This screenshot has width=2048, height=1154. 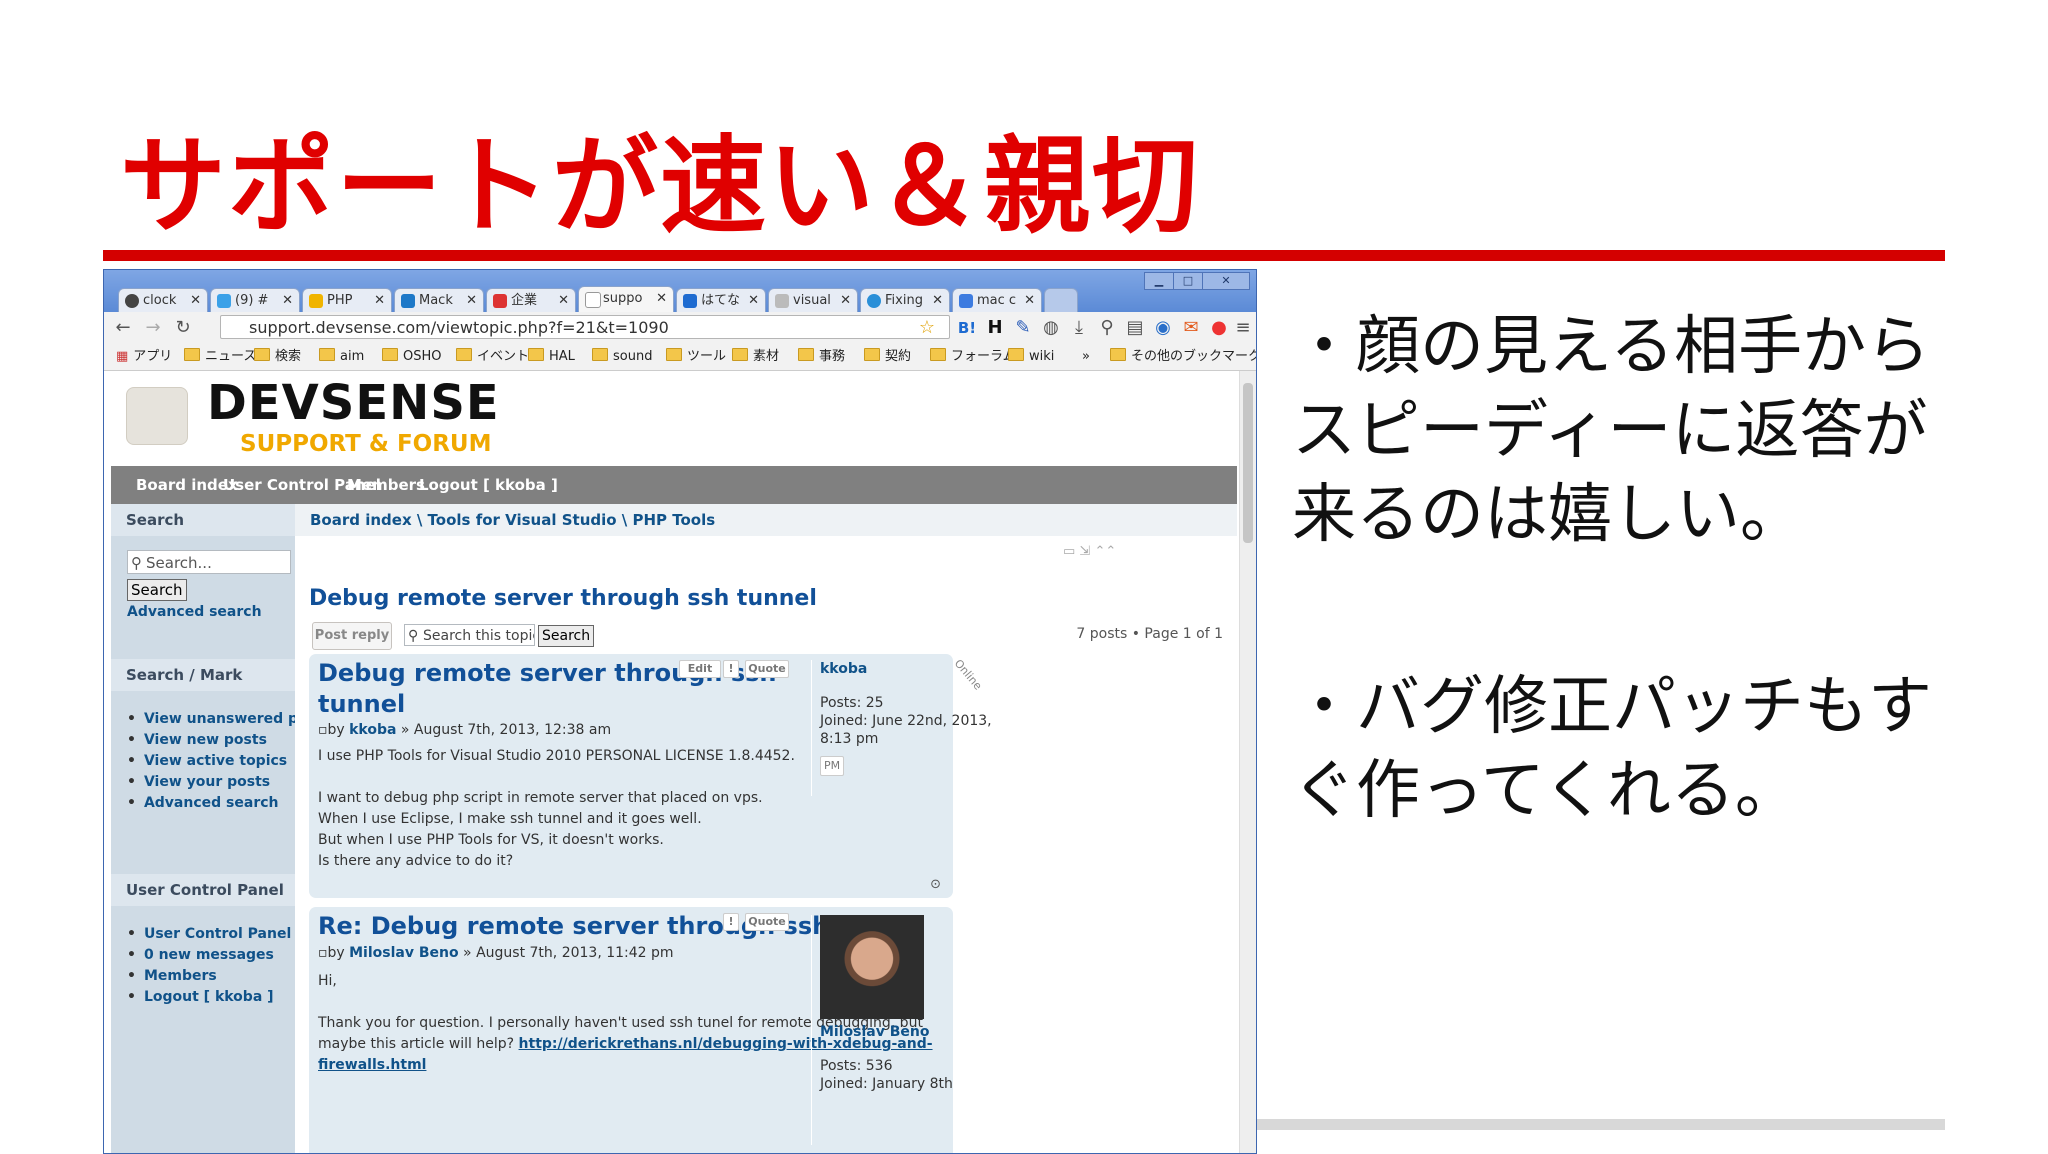 What do you see at coordinates (700, 669) in the screenshot?
I see `edit-button: Edit` at bounding box center [700, 669].